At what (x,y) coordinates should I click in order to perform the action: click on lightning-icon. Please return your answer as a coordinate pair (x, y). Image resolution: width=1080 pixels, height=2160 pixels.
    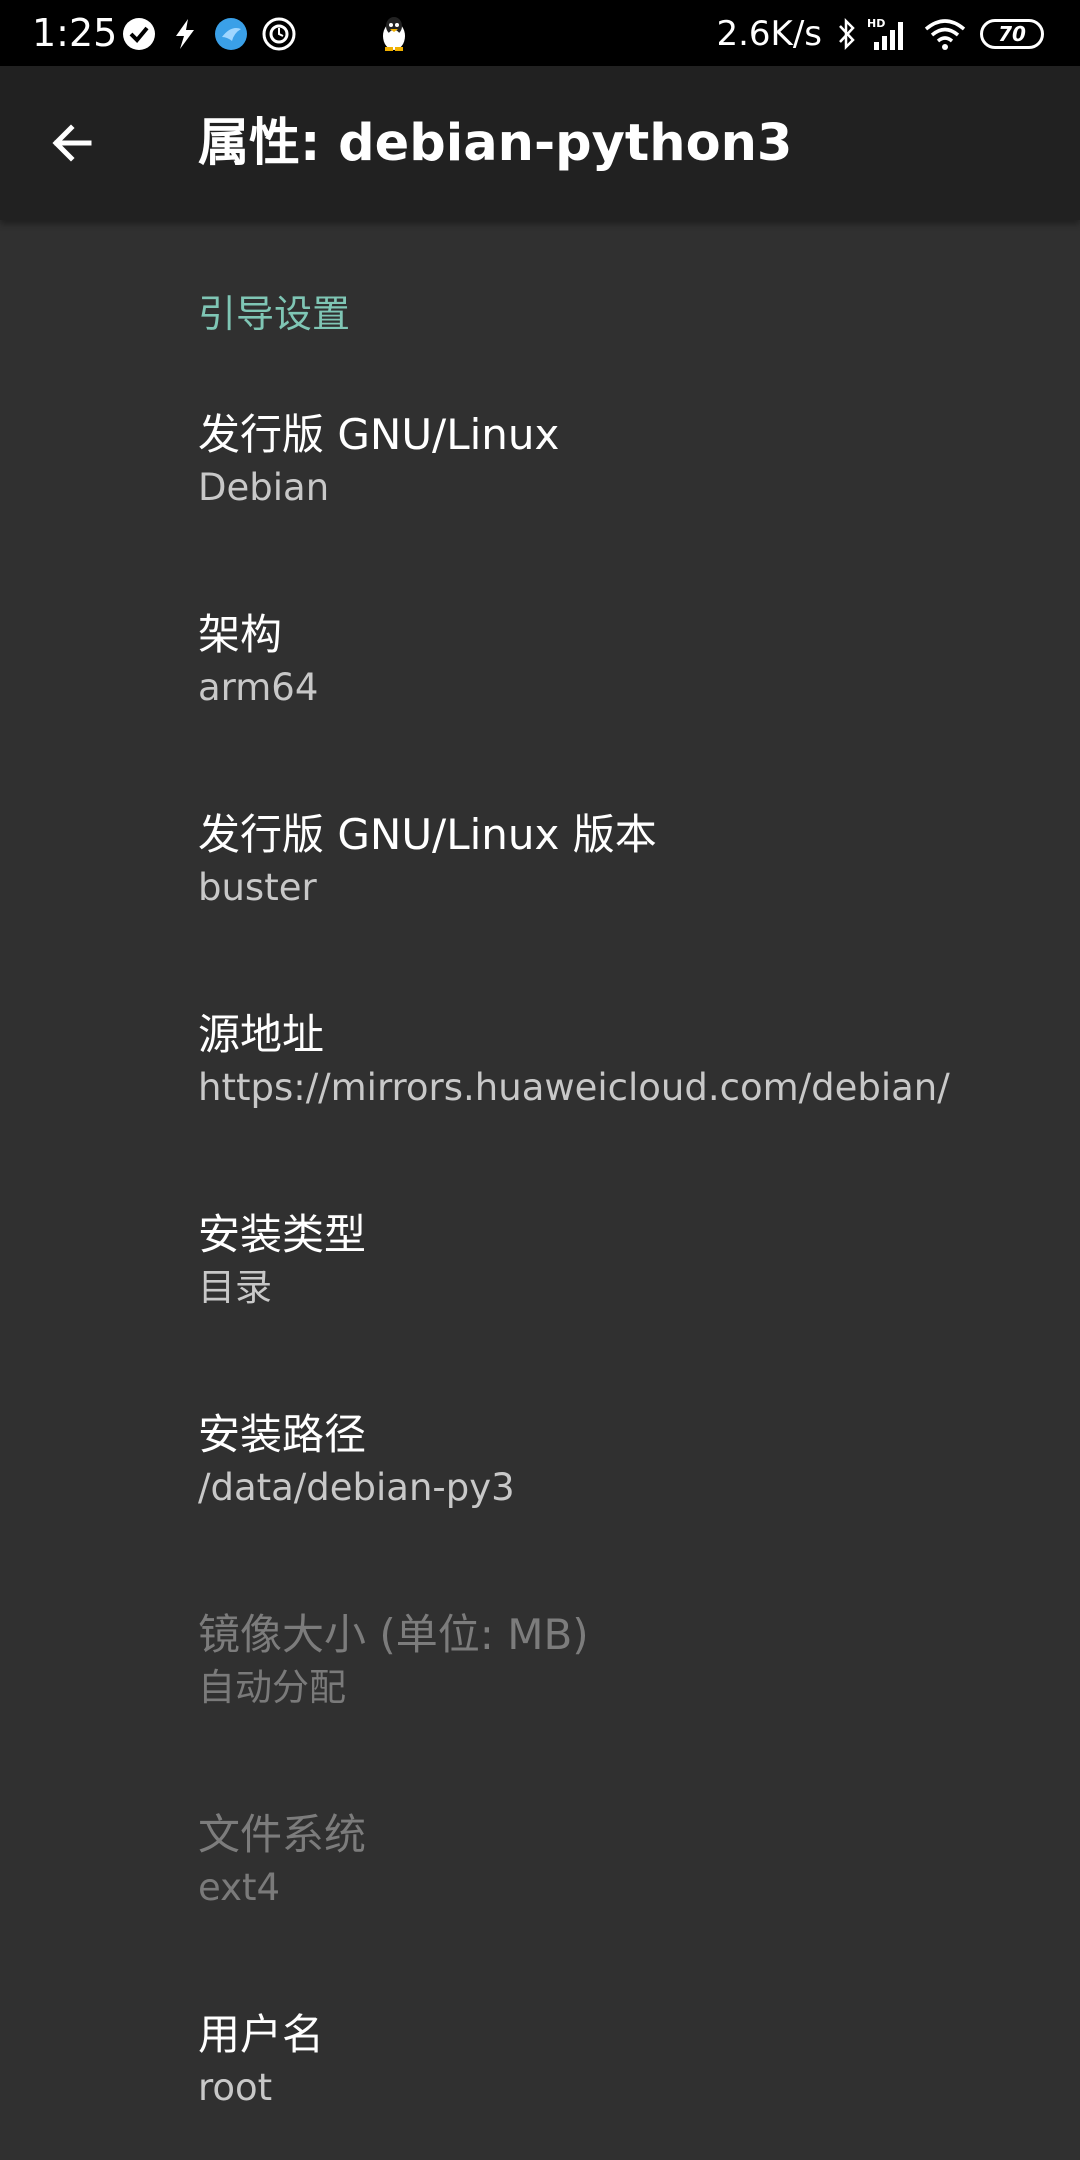
    Looking at the image, I should click on (185, 34).